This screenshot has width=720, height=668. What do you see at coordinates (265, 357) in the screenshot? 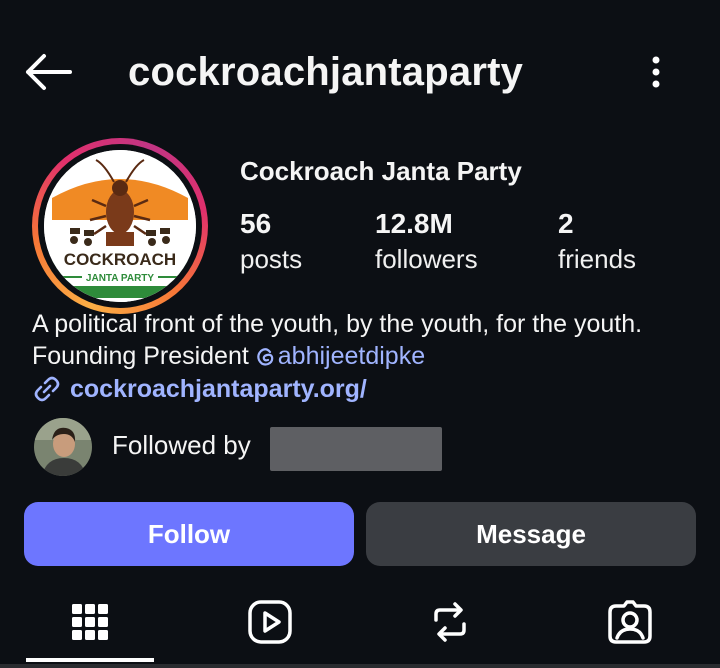
I see `threads-icon` at bounding box center [265, 357].